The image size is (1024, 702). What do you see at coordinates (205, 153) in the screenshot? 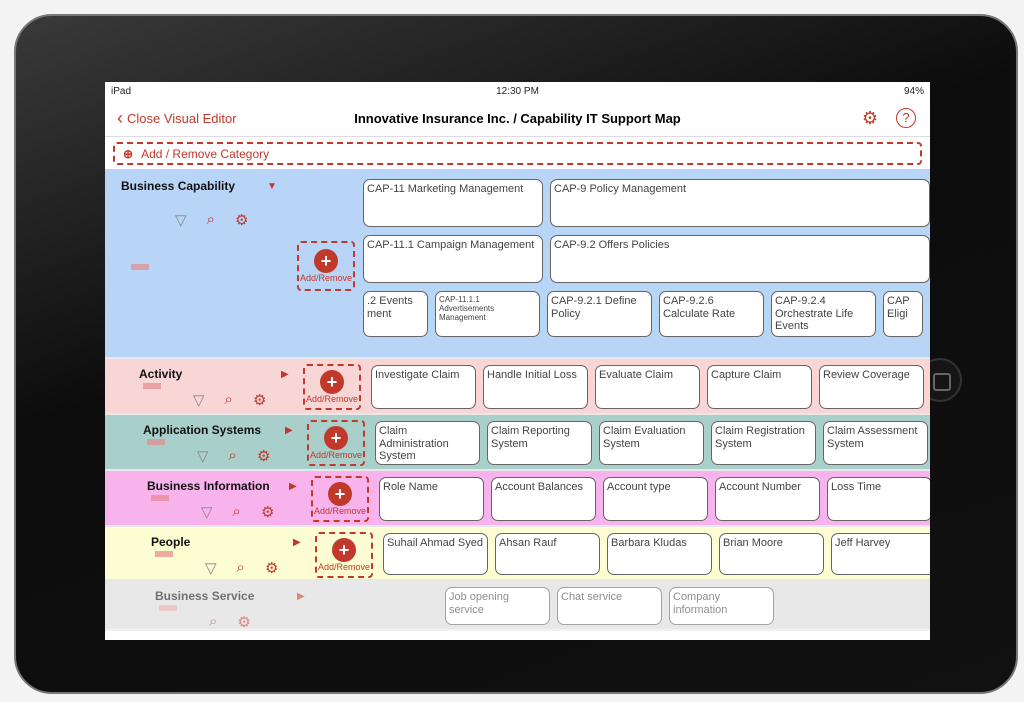
I see `add-category-label: Add / Remove Category` at bounding box center [205, 153].